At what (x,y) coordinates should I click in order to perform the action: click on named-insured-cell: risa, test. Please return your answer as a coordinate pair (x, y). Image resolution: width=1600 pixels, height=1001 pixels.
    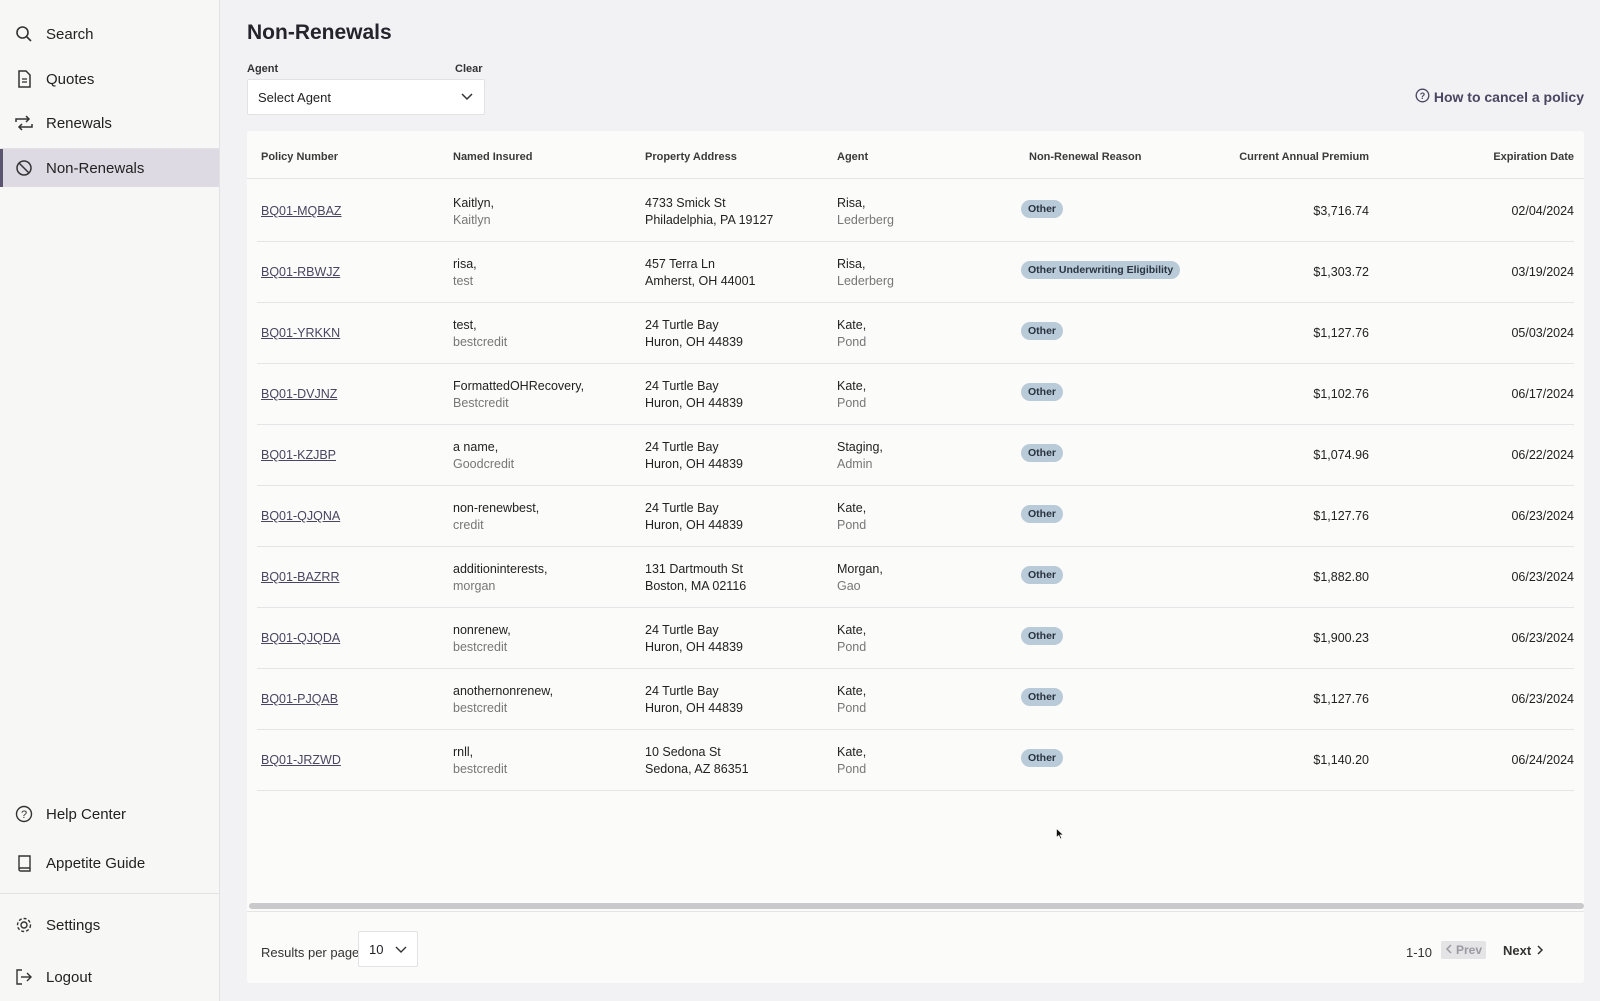
    Looking at the image, I should click on (465, 273).